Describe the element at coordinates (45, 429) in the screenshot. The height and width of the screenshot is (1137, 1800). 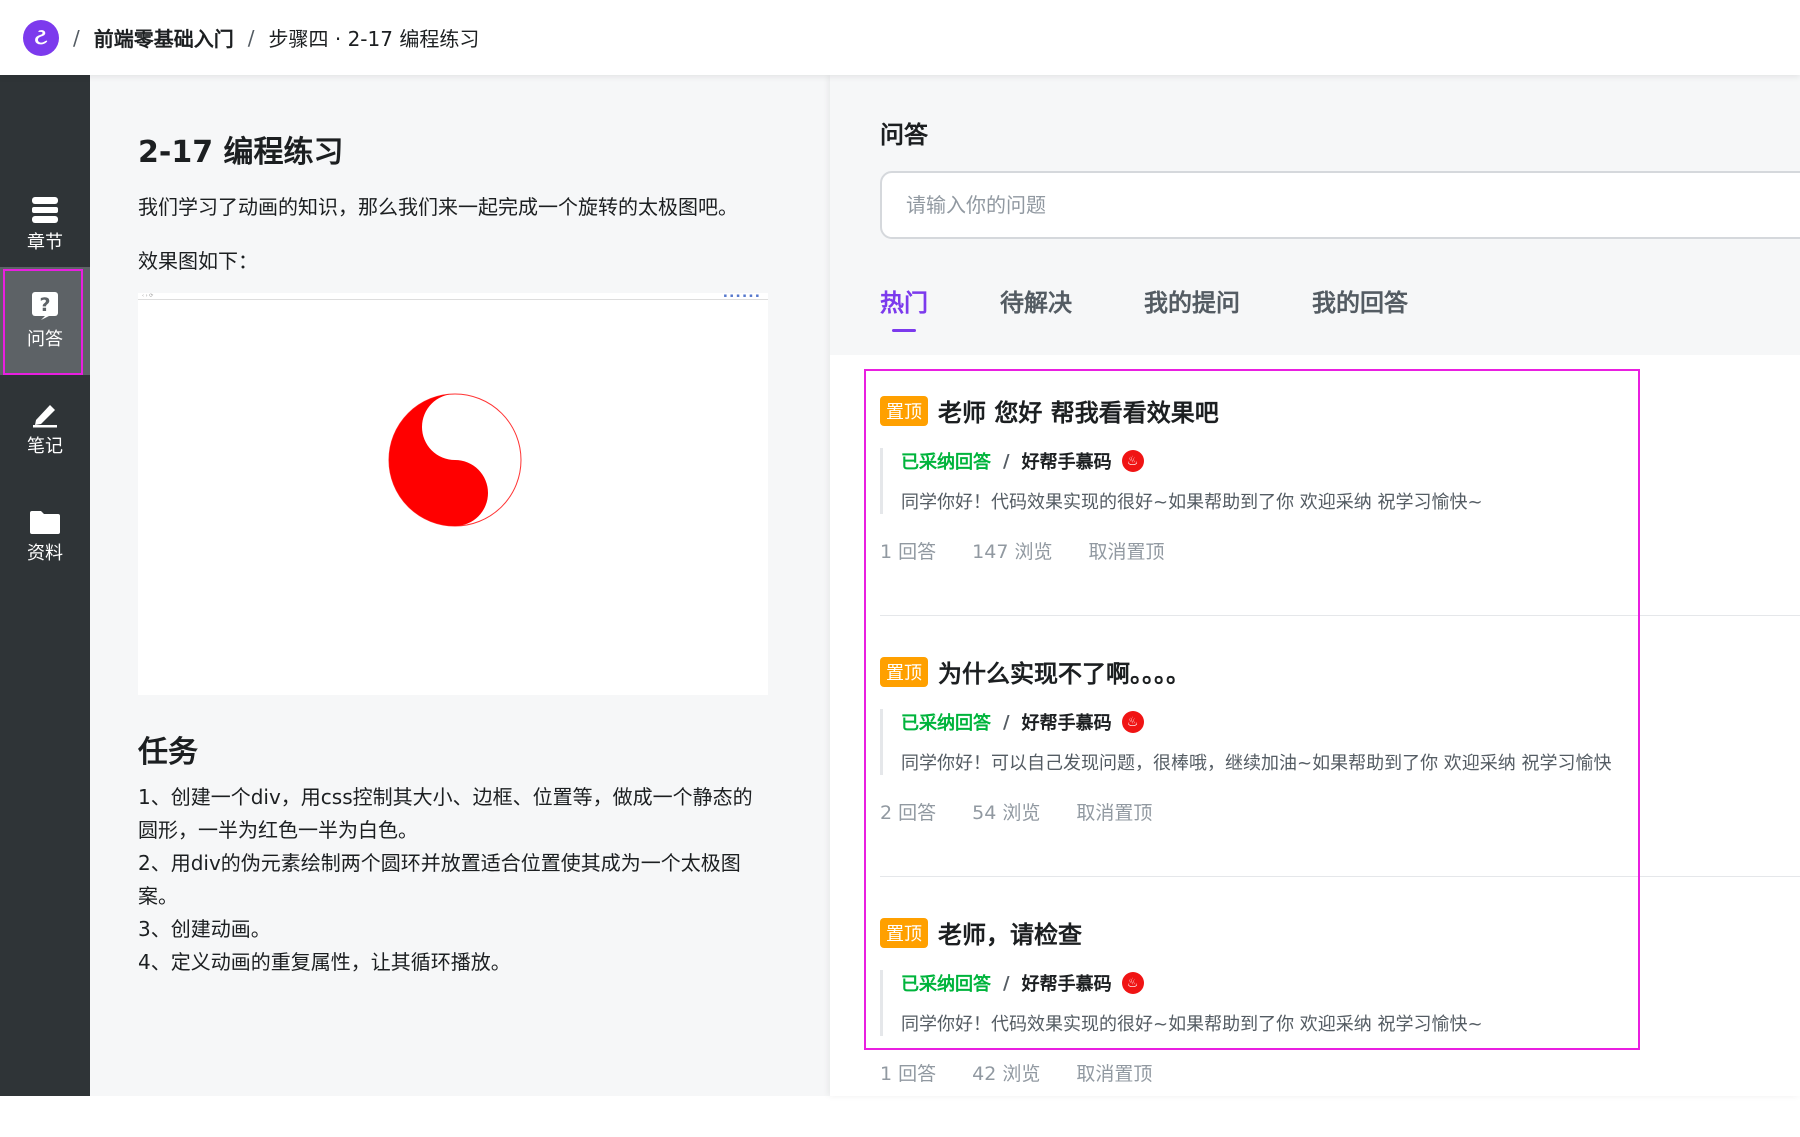
I see `sidebar-item-notes: 笔记` at that location.